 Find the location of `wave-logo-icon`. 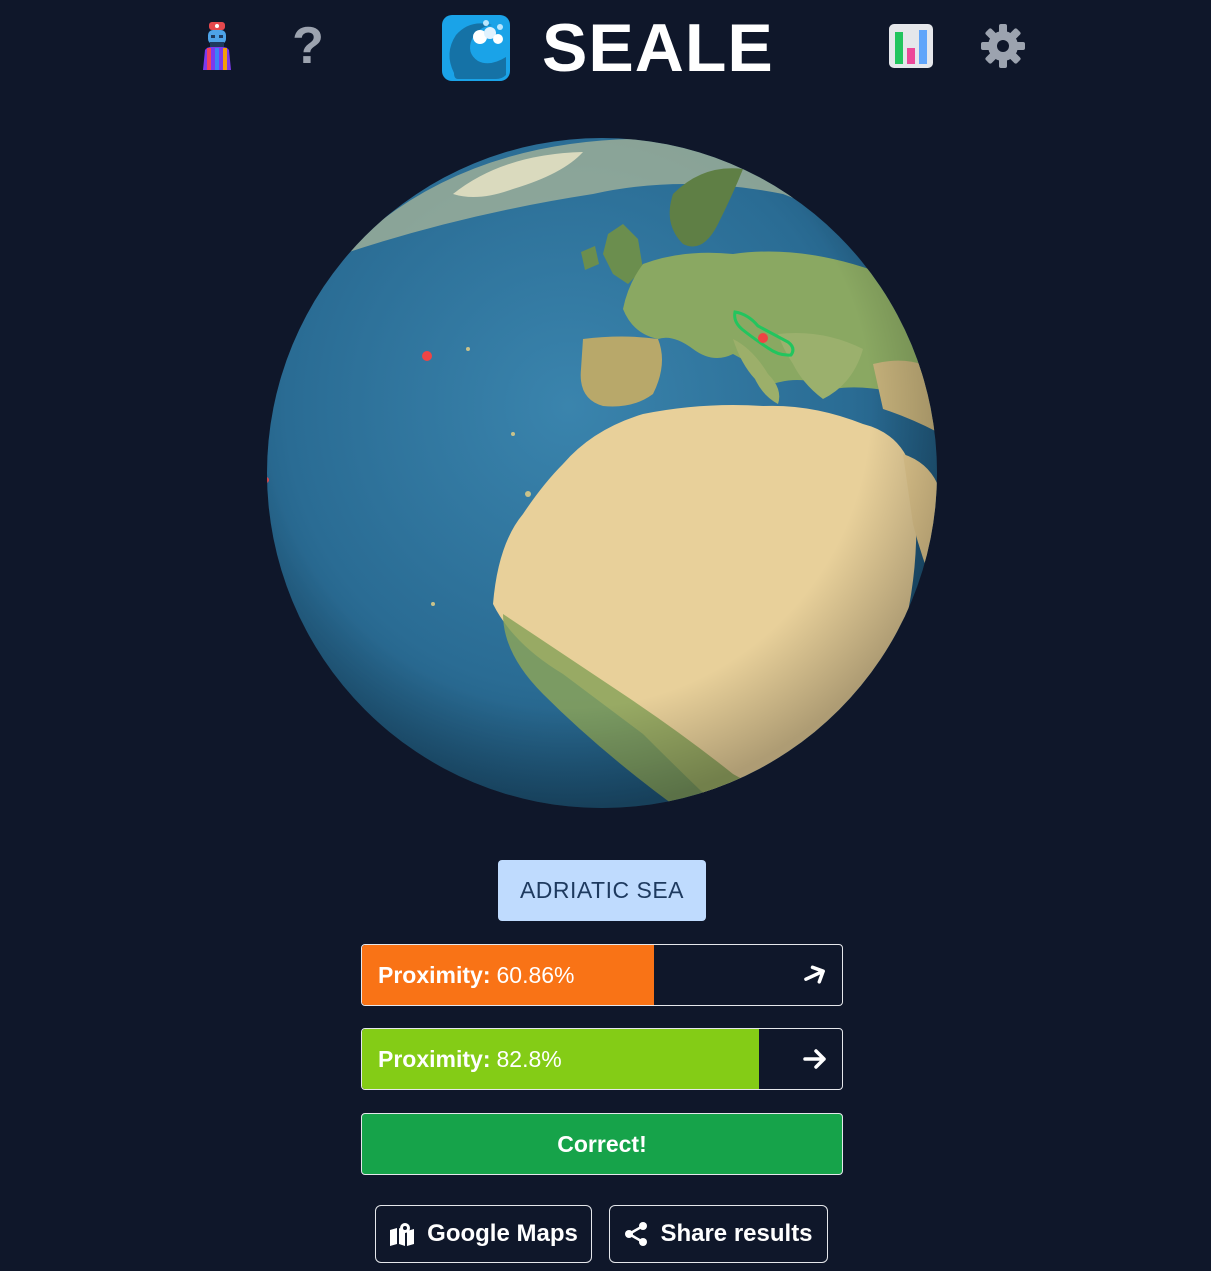

wave-logo-icon is located at coordinates (476, 48).